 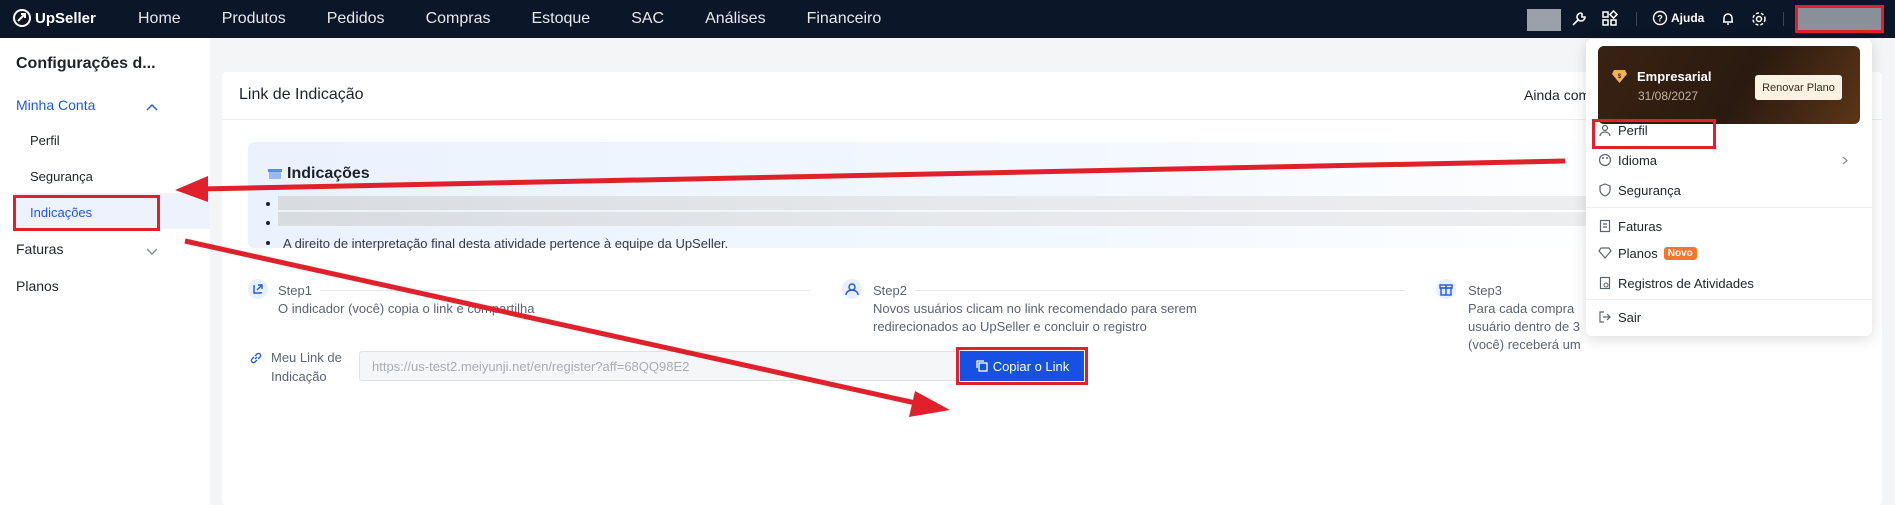 What do you see at coordinates (1674, 76) in the screenshot?
I see `plan-name: Empresarial` at bounding box center [1674, 76].